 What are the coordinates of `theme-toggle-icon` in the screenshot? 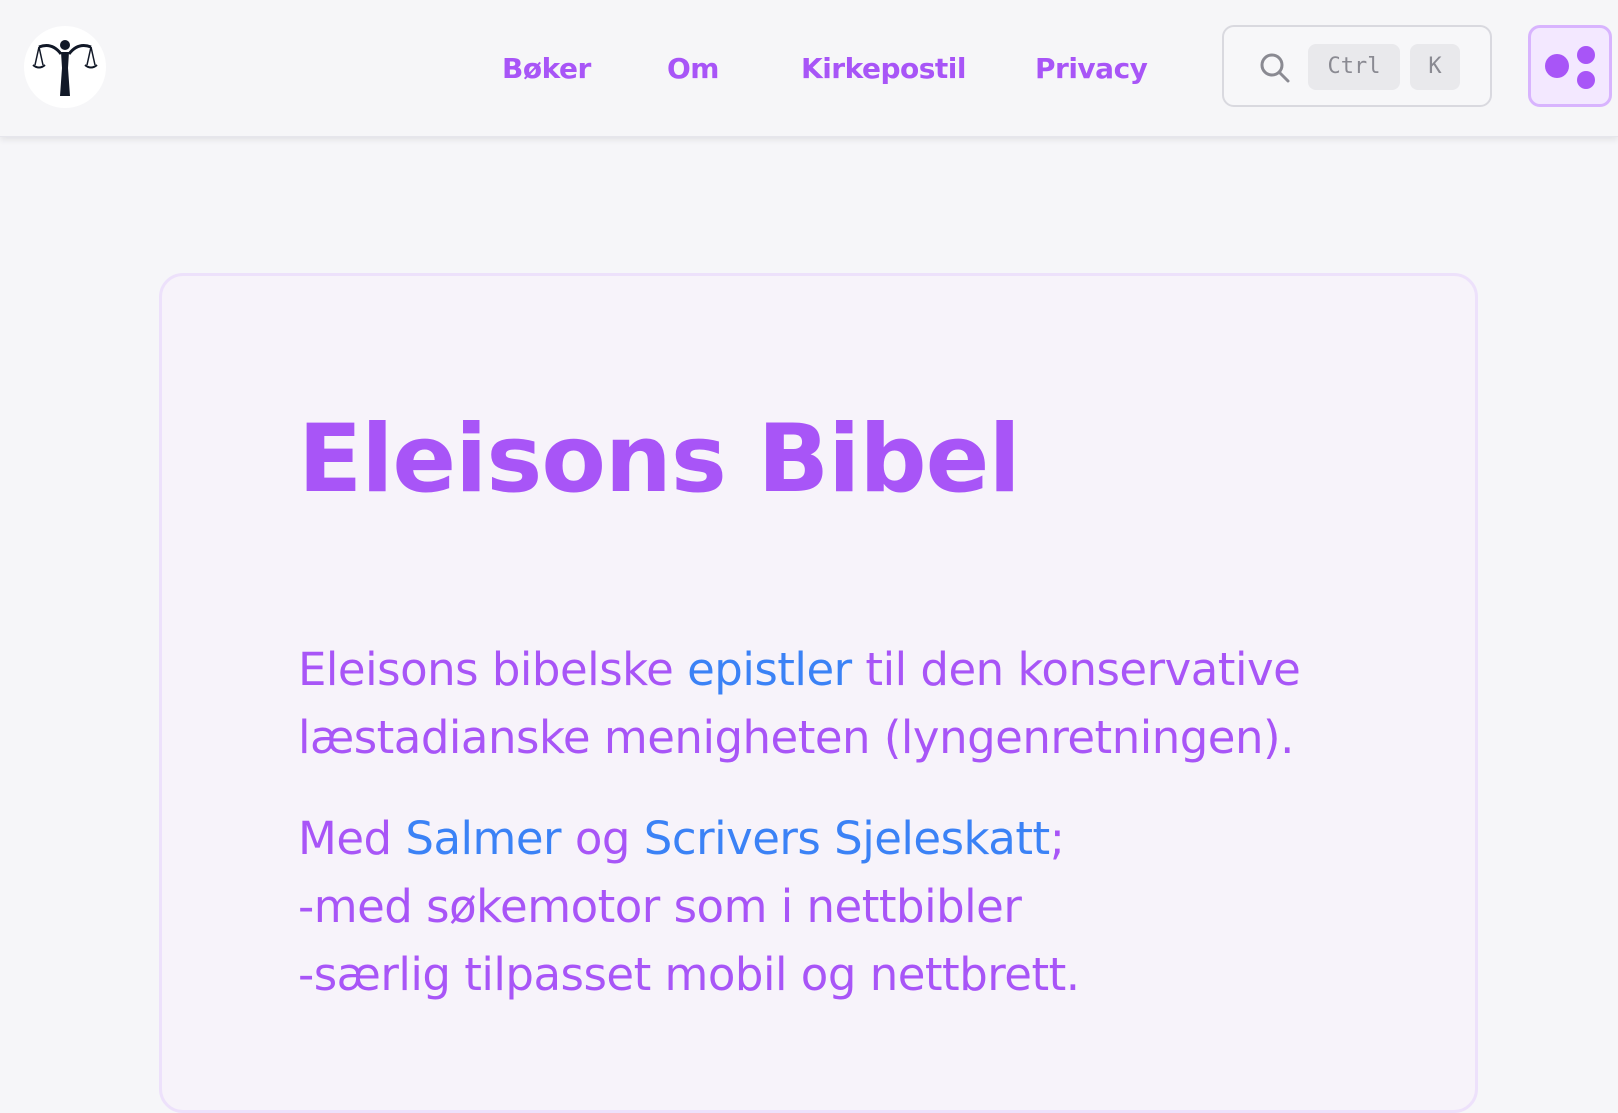 It's located at (1570, 67).